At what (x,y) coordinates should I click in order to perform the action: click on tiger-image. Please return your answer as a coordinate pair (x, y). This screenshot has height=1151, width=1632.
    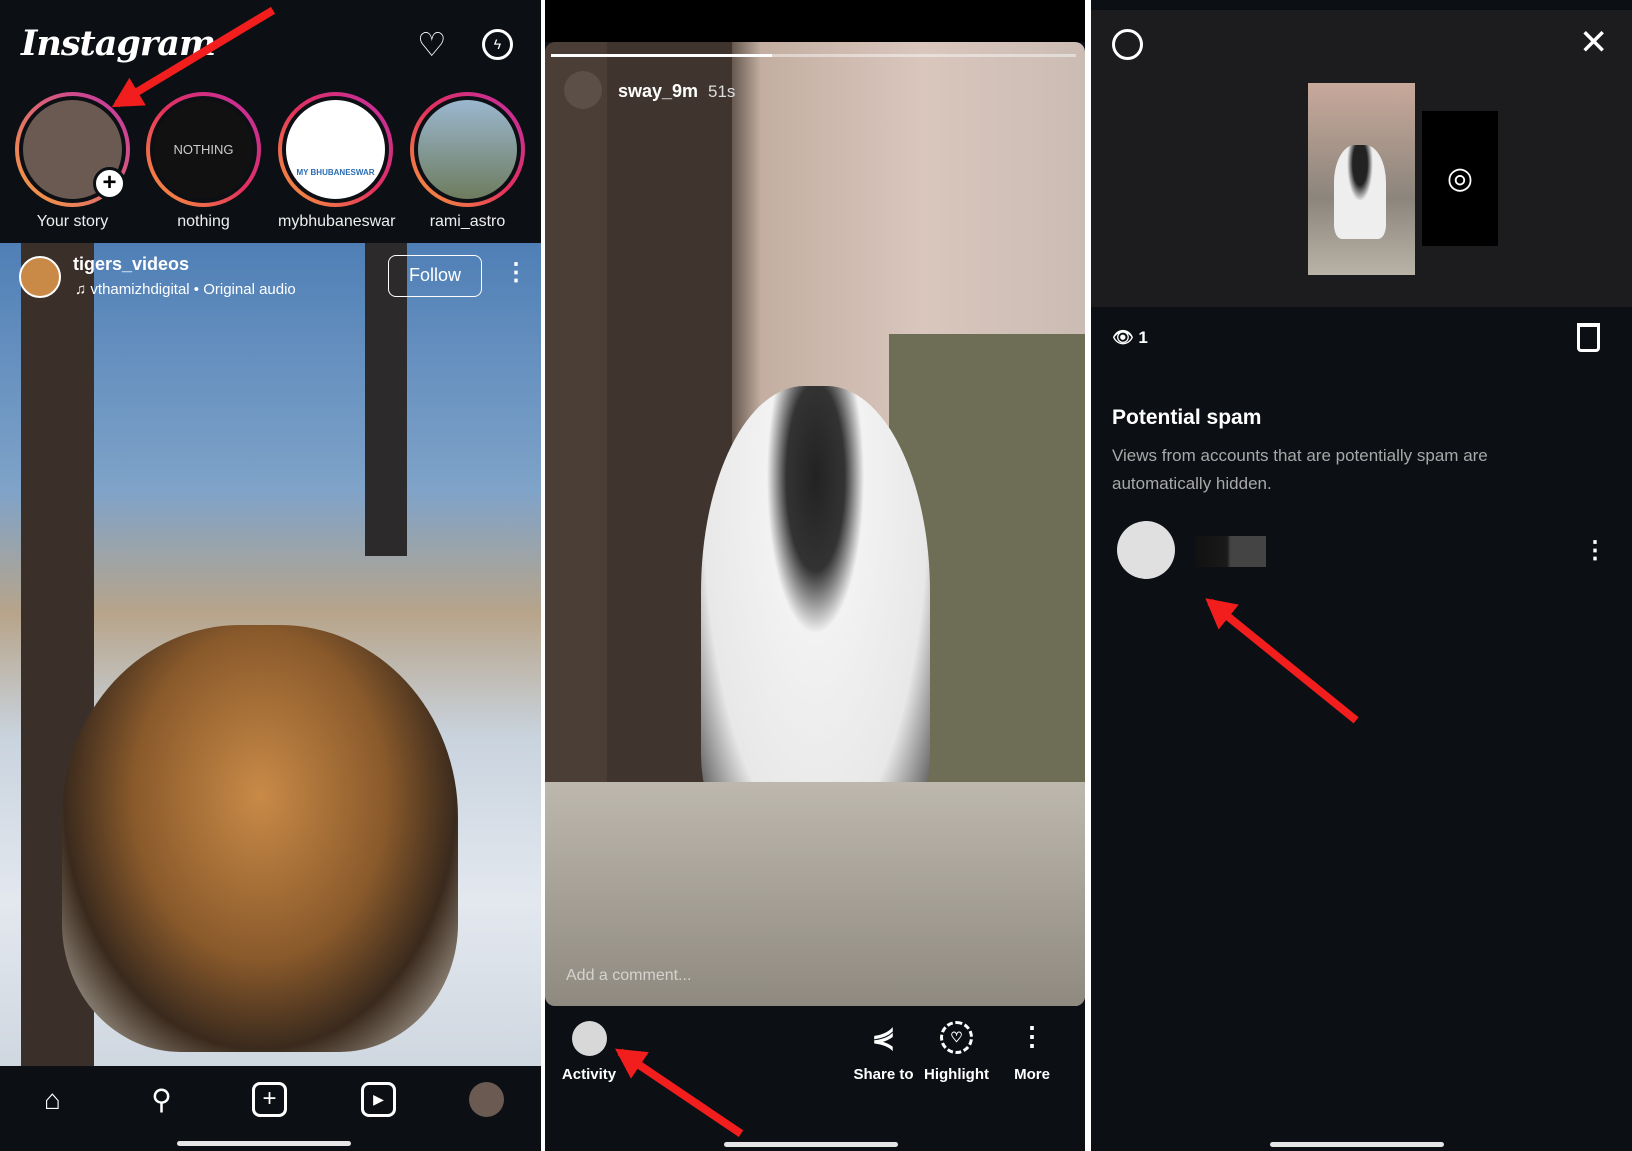
    Looking at the image, I should click on (260, 838).